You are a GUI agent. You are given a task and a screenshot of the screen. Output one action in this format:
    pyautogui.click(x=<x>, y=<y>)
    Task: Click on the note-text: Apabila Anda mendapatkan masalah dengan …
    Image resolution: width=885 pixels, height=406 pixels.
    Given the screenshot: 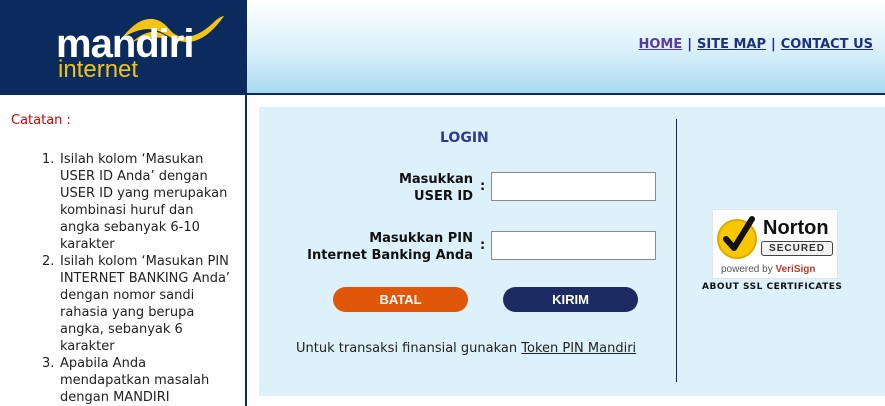 What is the action you would take?
    pyautogui.click(x=135, y=380)
    